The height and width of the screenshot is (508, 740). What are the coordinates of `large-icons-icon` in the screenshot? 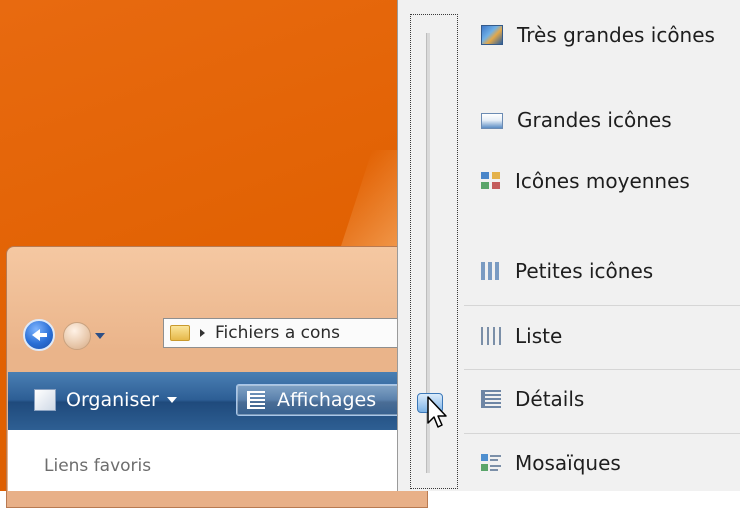 It's located at (492, 121).